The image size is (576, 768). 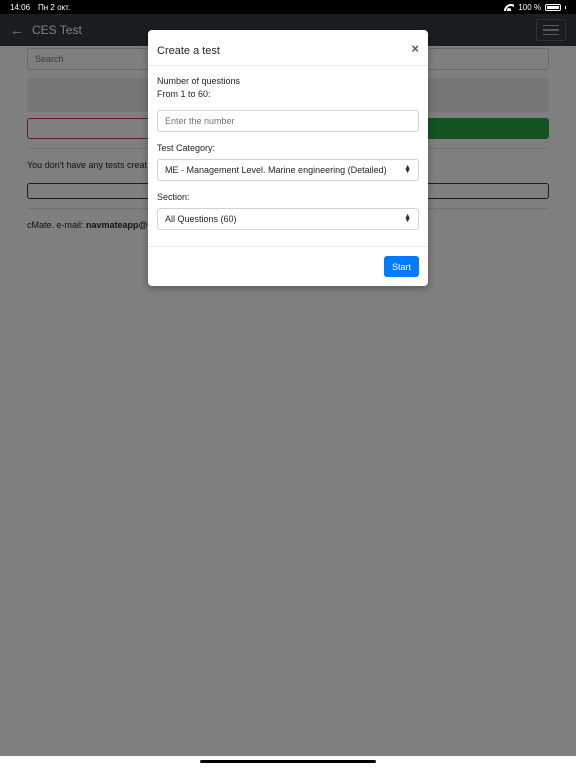 What do you see at coordinates (401, 266) in the screenshot?
I see `start-button: Start` at bounding box center [401, 266].